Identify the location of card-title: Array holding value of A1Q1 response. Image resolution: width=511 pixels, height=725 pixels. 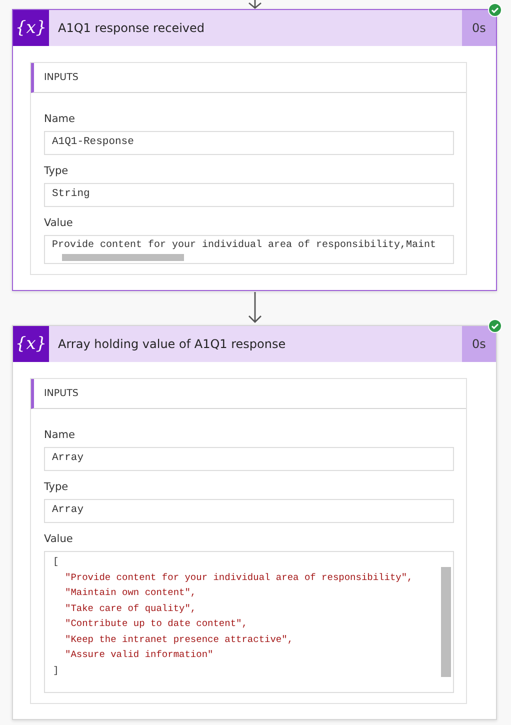
(172, 344).